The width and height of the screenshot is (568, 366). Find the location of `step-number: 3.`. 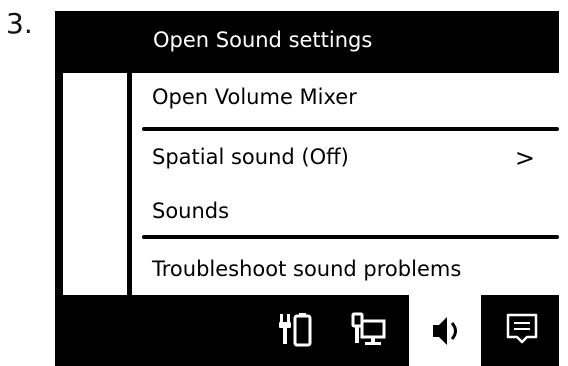

step-number: 3. is located at coordinates (19, 23).